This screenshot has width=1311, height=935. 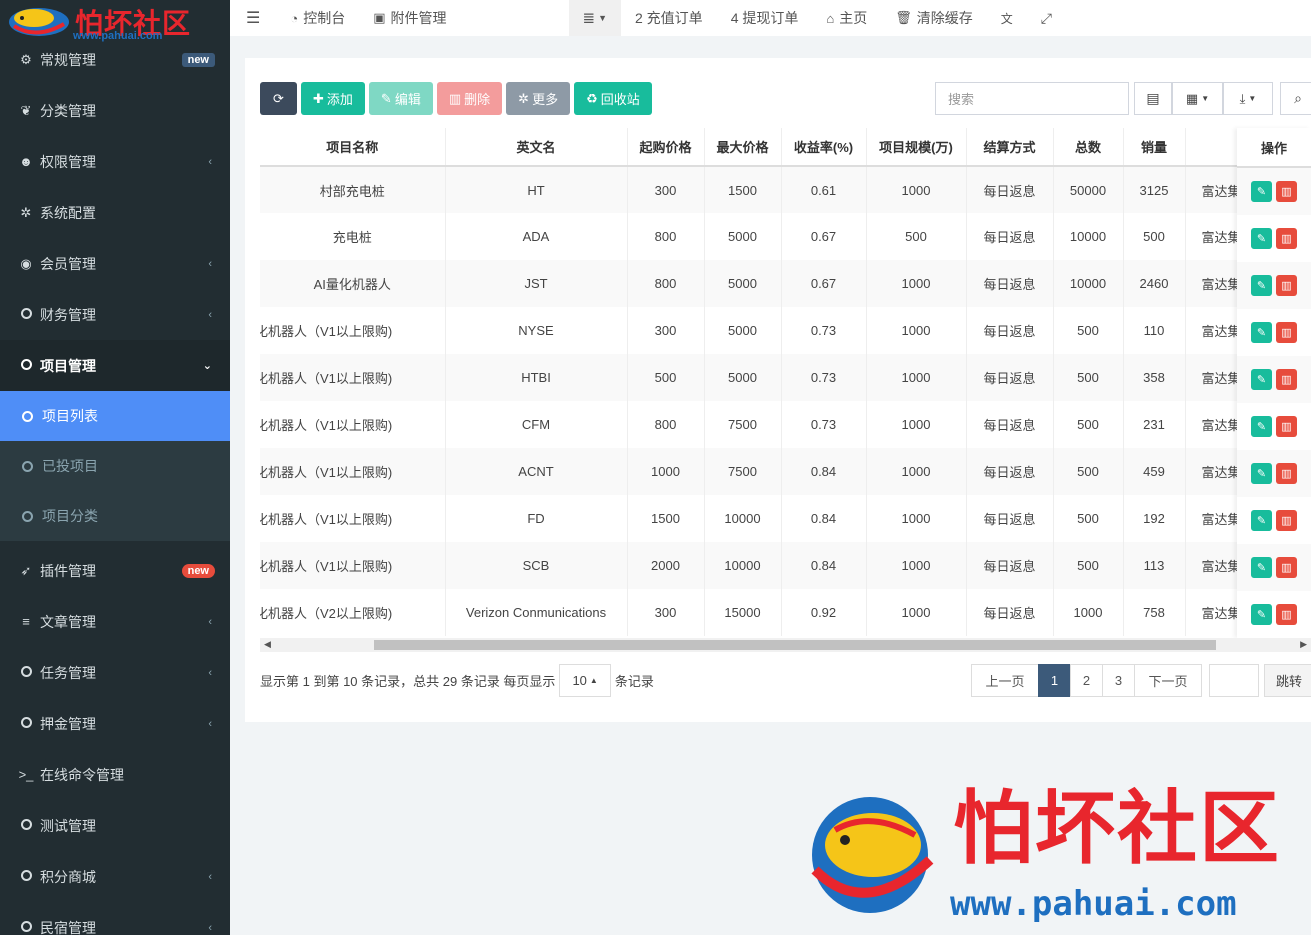 I want to click on scroll-left-icon: ◀, so click(x=267, y=644).